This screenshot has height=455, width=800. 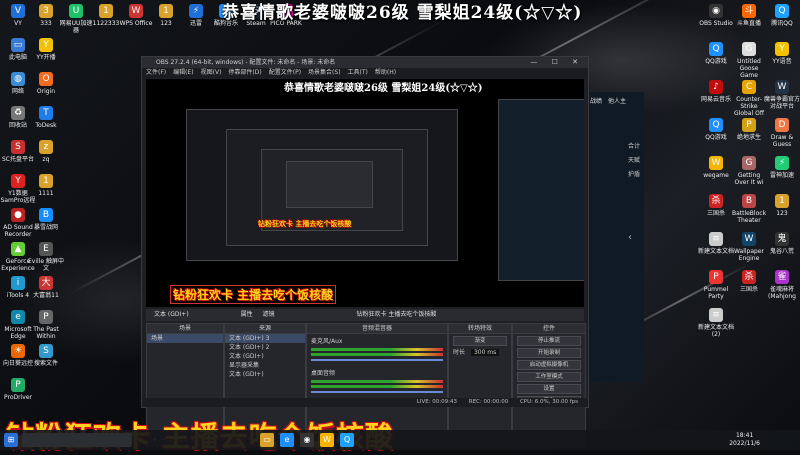 What do you see at coordinates (327, 440) in the screenshot?
I see `wegame-taskbar-icon: W` at bounding box center [327, 440].